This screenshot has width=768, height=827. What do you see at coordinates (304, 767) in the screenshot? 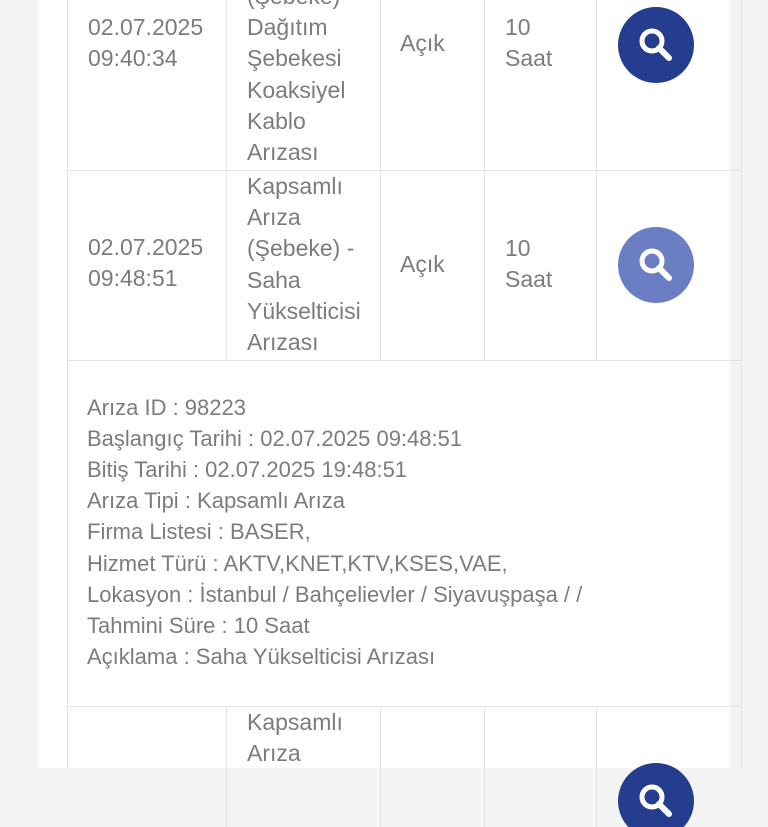
I see `type-cell: Kapsamlı Arıza` at bounding box center [304, 767].